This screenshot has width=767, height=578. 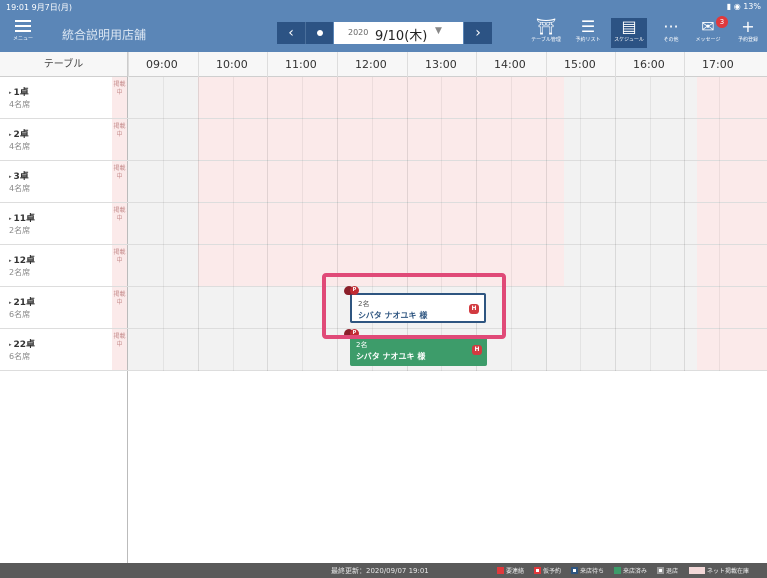 I want to click on chevron-right-icon: ›, so click(x=478, y=33).